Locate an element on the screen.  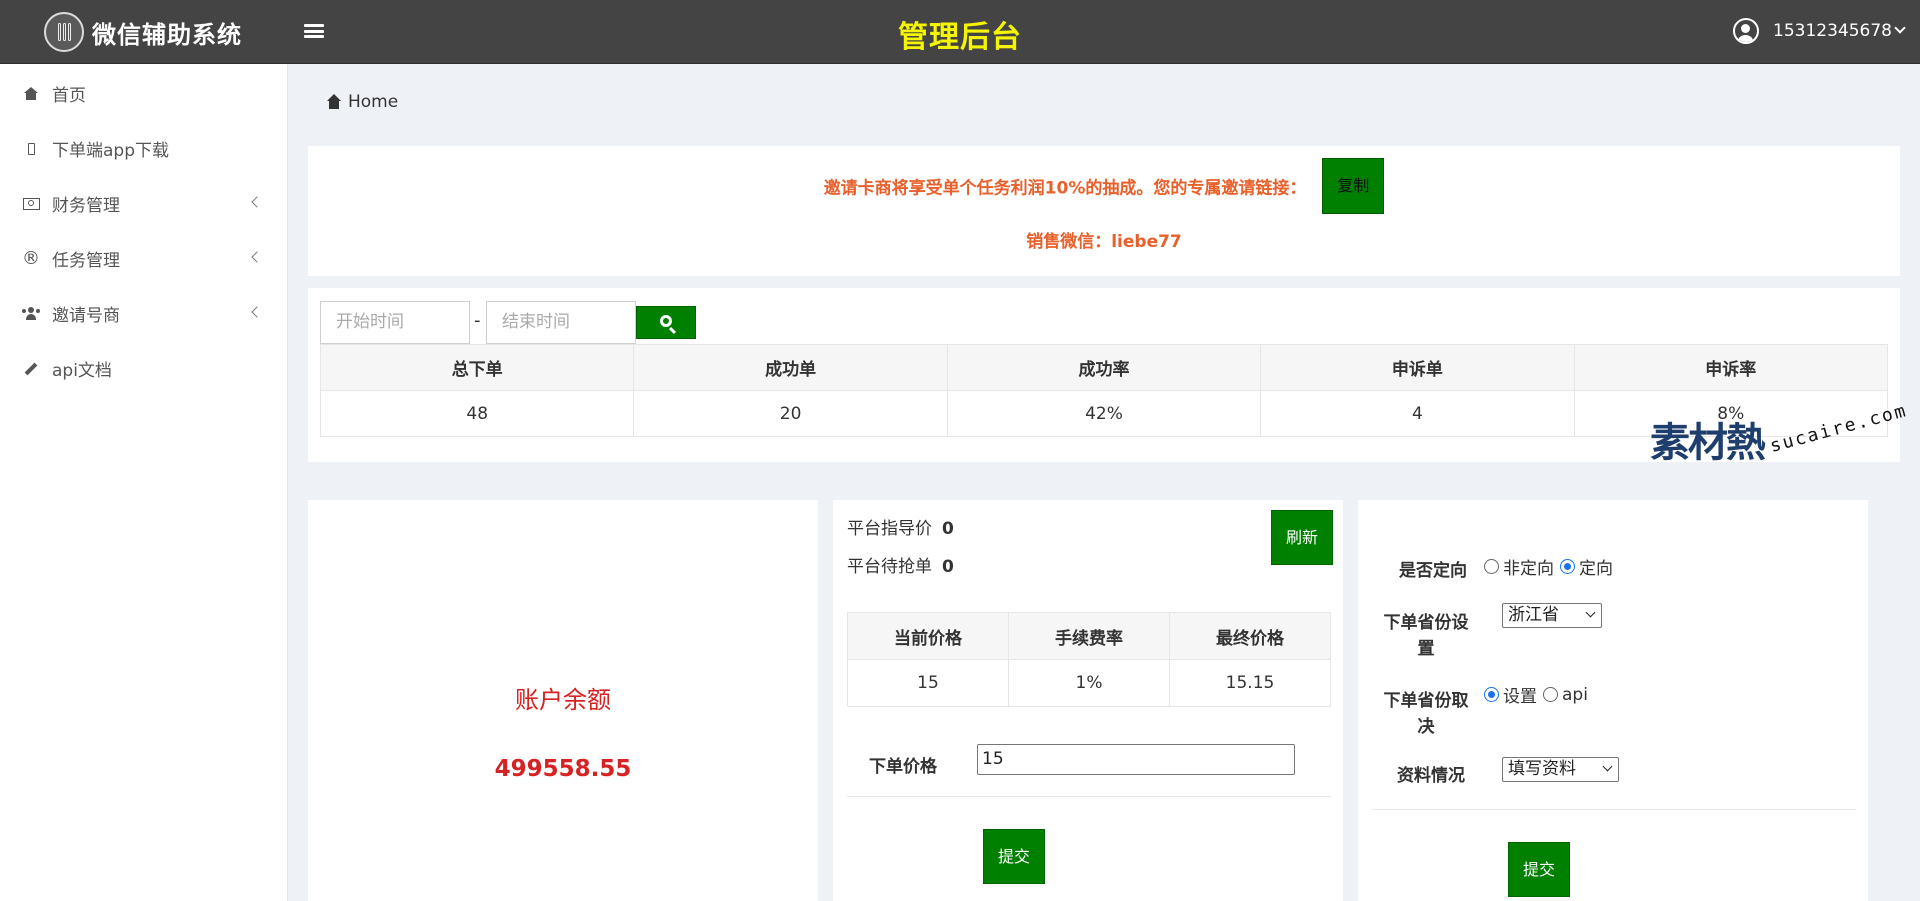
pending-label: 平台待抢单 is located at coordinates (889, 567).